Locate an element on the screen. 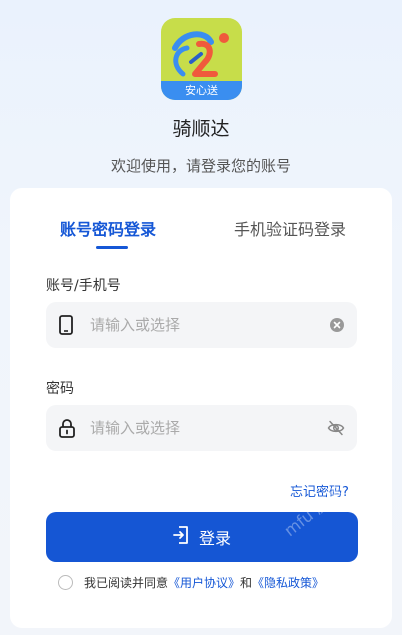 The width and height of the screenshot is (402, 635). login-label: 登录 is located at coordinates (214, 538).